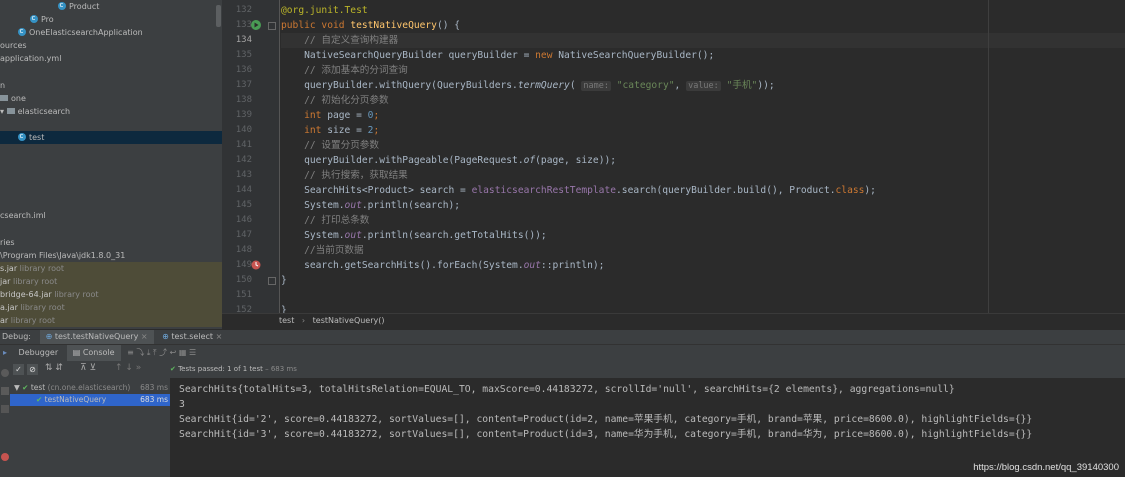 The image size is (1125, 477). I want to click on code-line: @org.junit.Test, so click(324, 10).